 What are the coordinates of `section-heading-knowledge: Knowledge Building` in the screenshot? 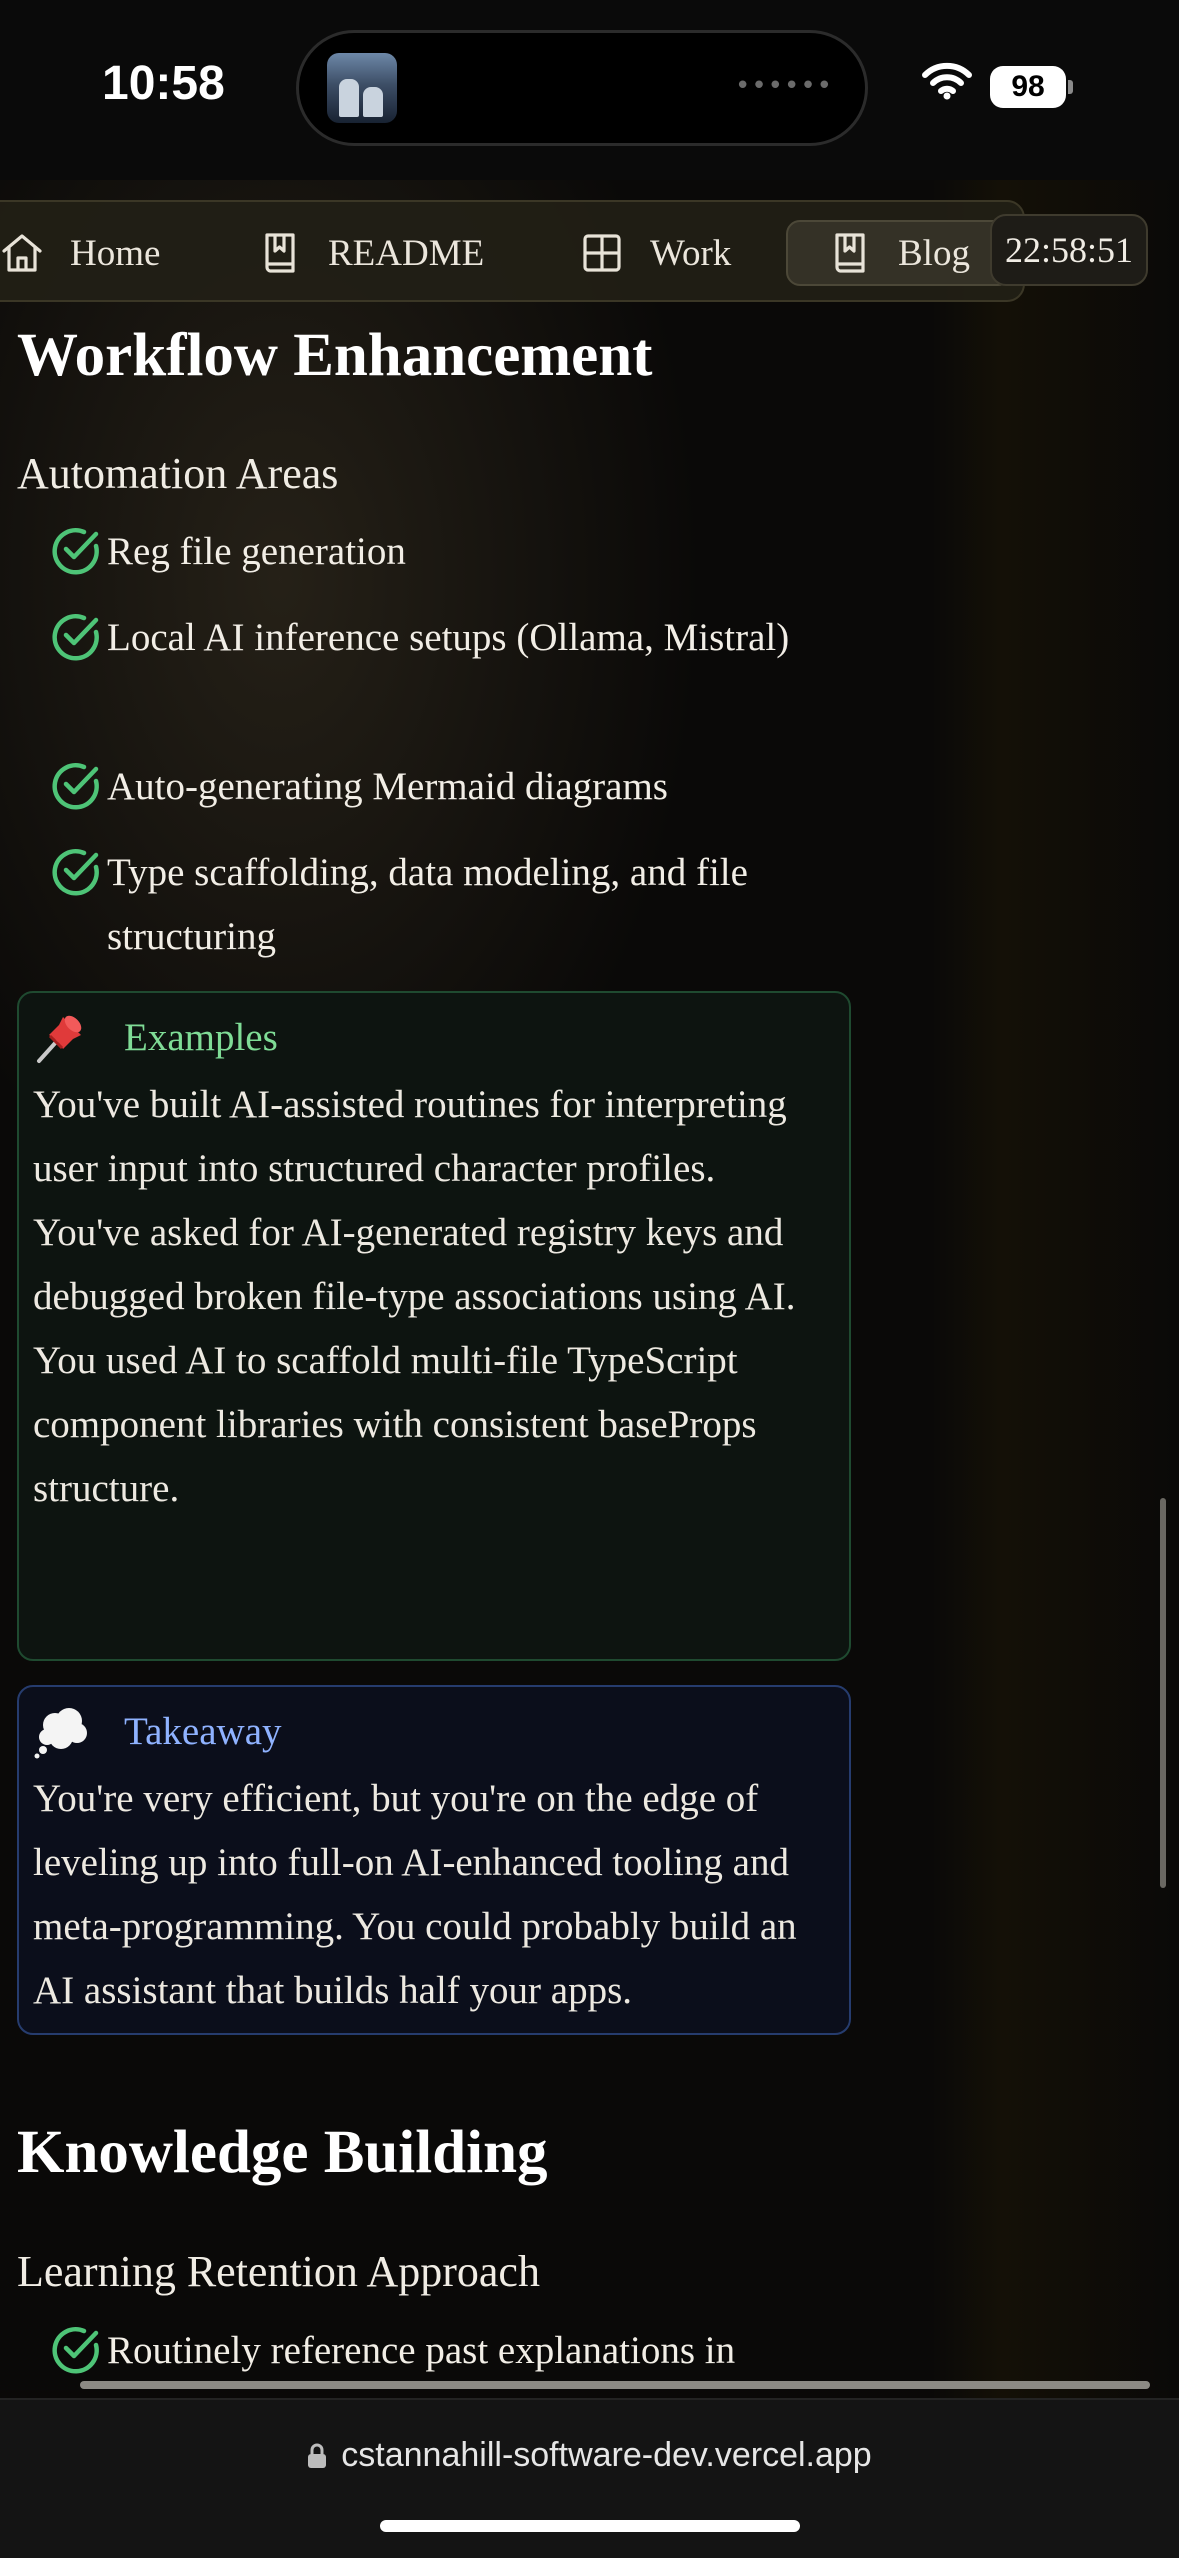 It's located at (282, 2152).